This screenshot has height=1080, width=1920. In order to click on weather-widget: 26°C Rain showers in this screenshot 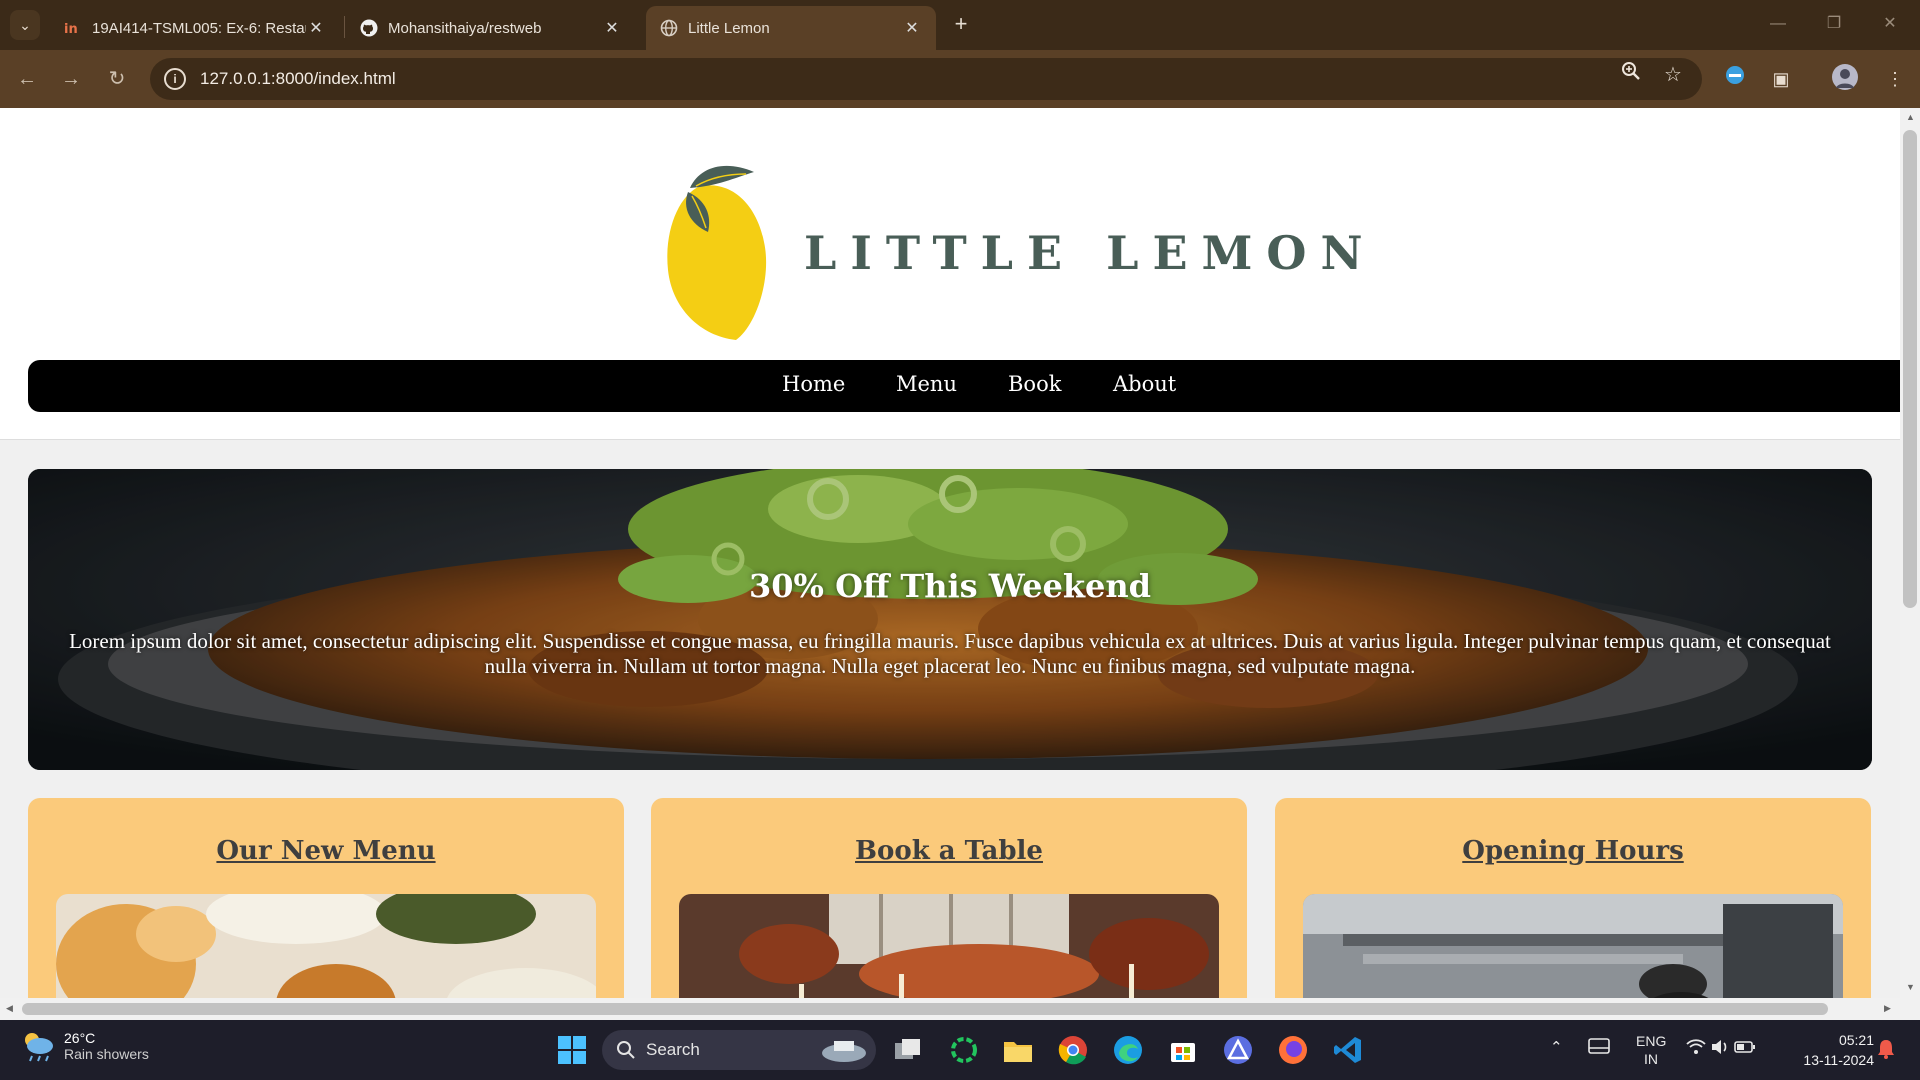, I will do `click(84, 1046)`.